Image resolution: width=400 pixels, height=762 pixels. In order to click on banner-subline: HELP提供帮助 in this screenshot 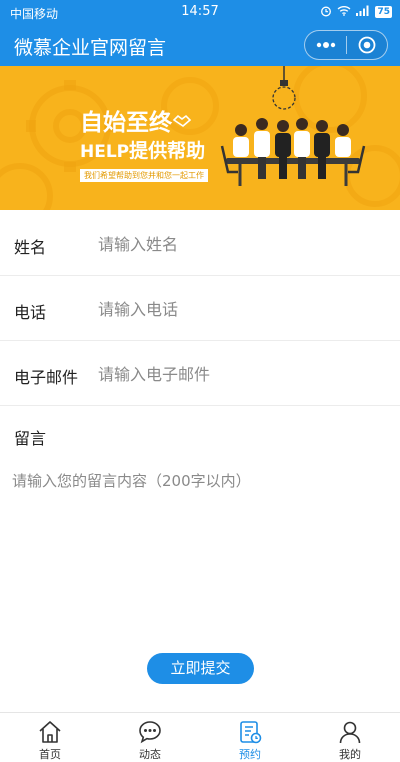, I will do `click(144, 151)`.